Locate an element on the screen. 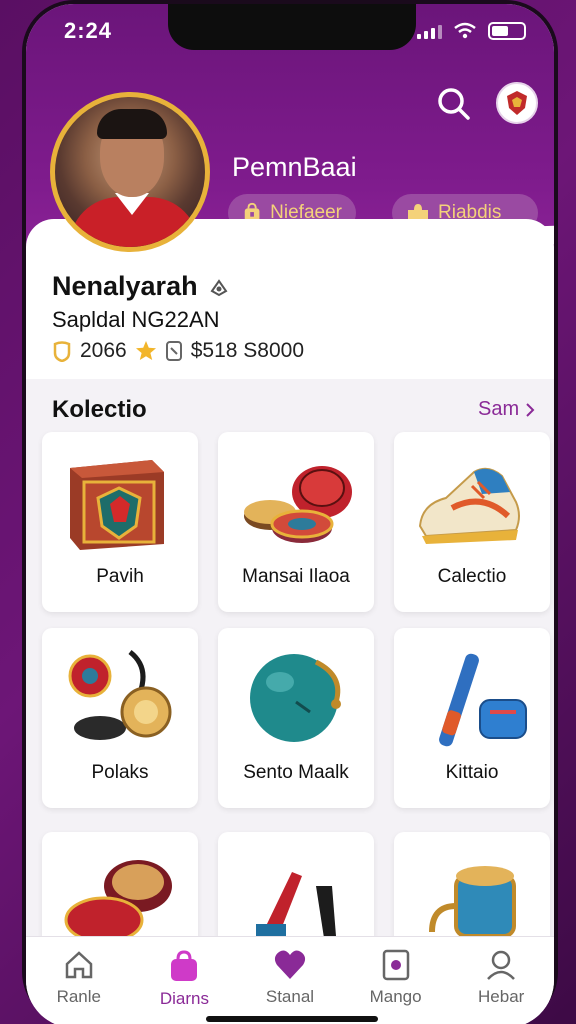 The width and height of the screenshot is (576, 1024). collection-card-boot: Calectio is located at coordinates (472, 522).